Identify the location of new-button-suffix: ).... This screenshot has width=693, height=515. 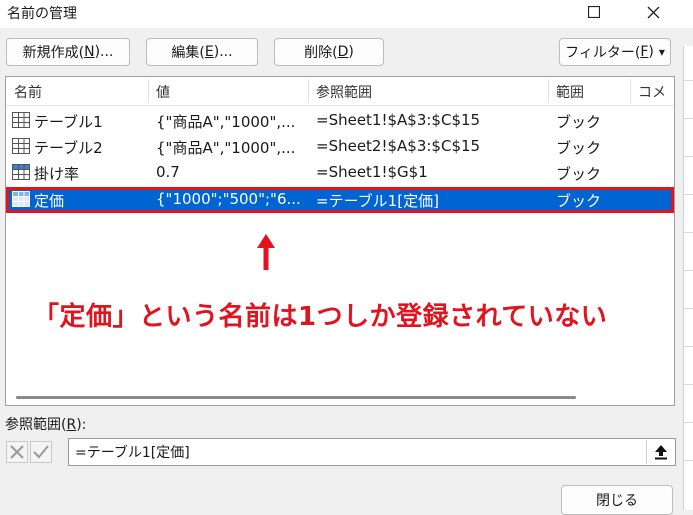
(104, 52).